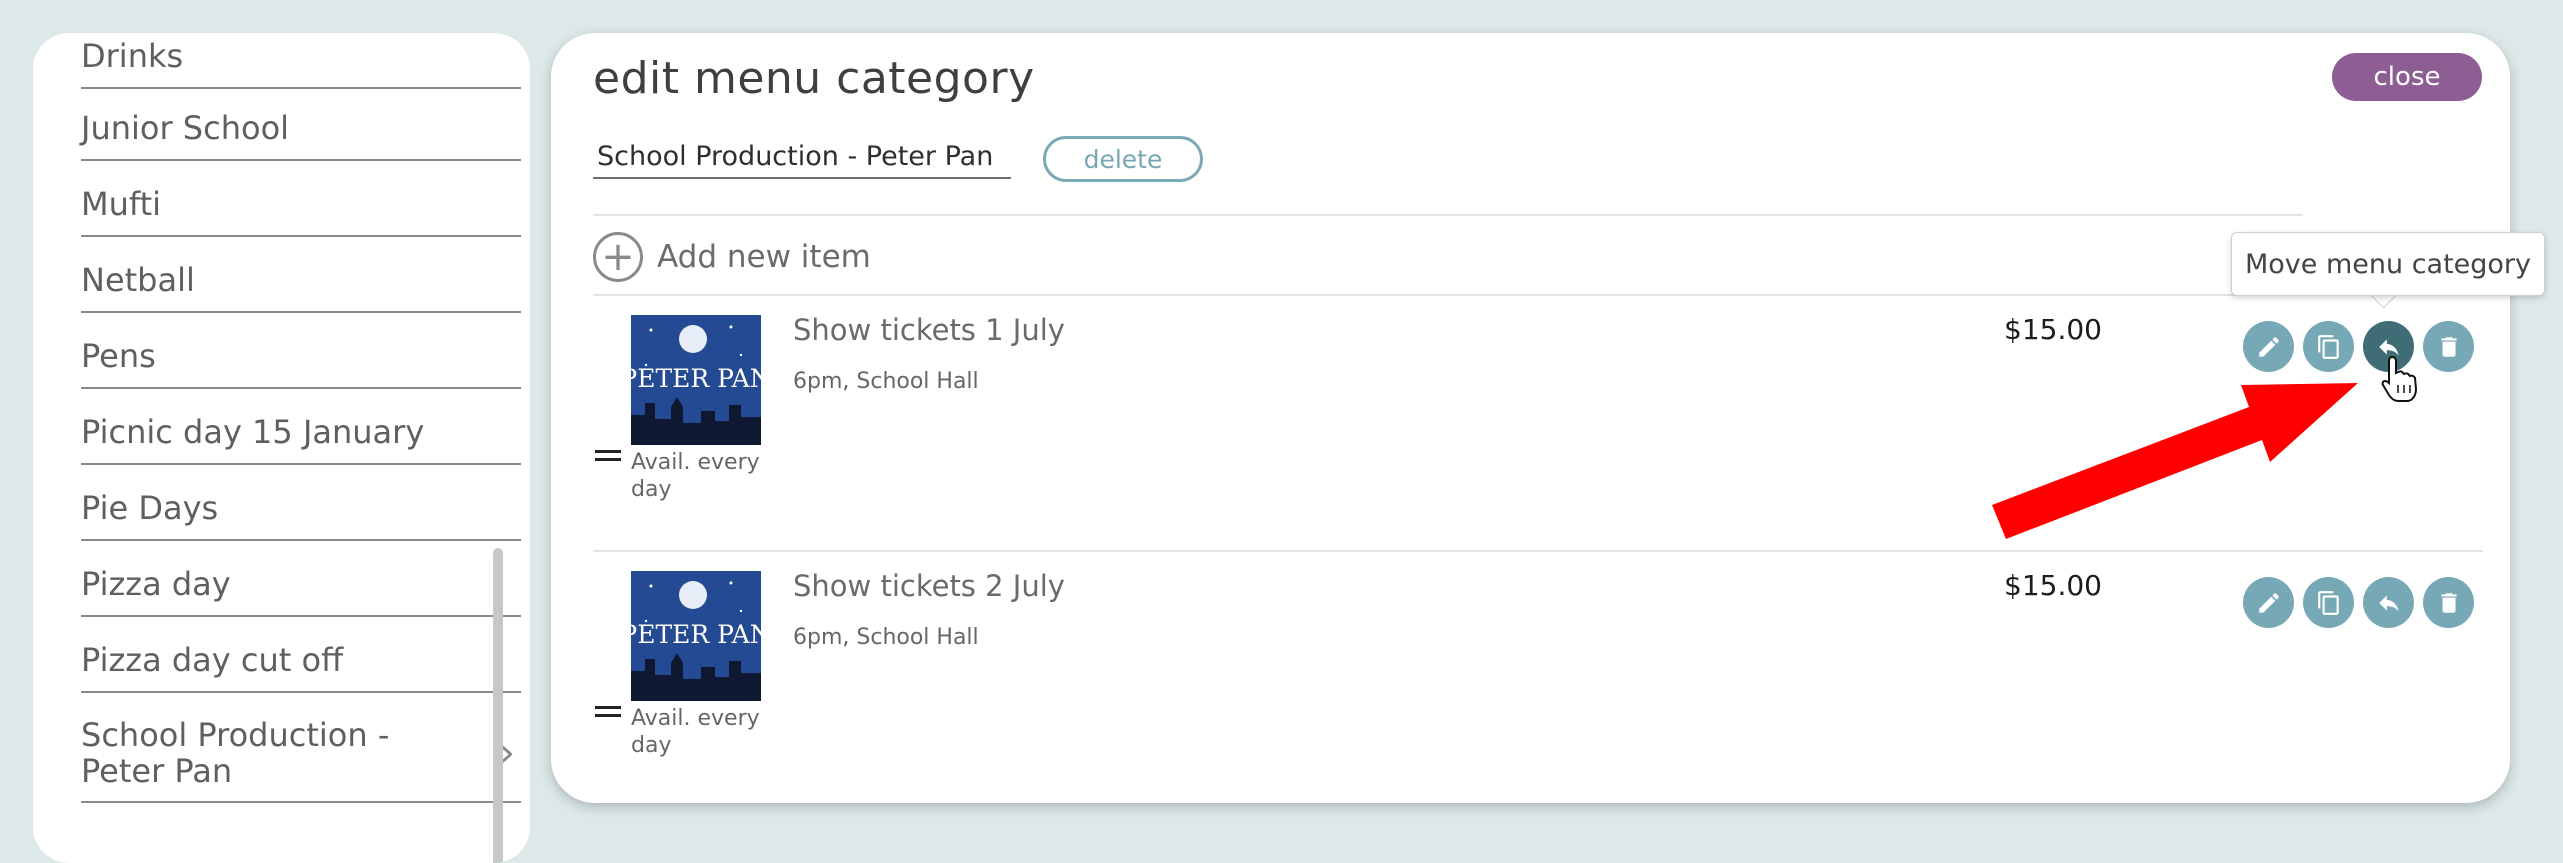 This screenshot has height=863, width=2563. I want to click on delete-category-button: delete, so click(1123, 159).